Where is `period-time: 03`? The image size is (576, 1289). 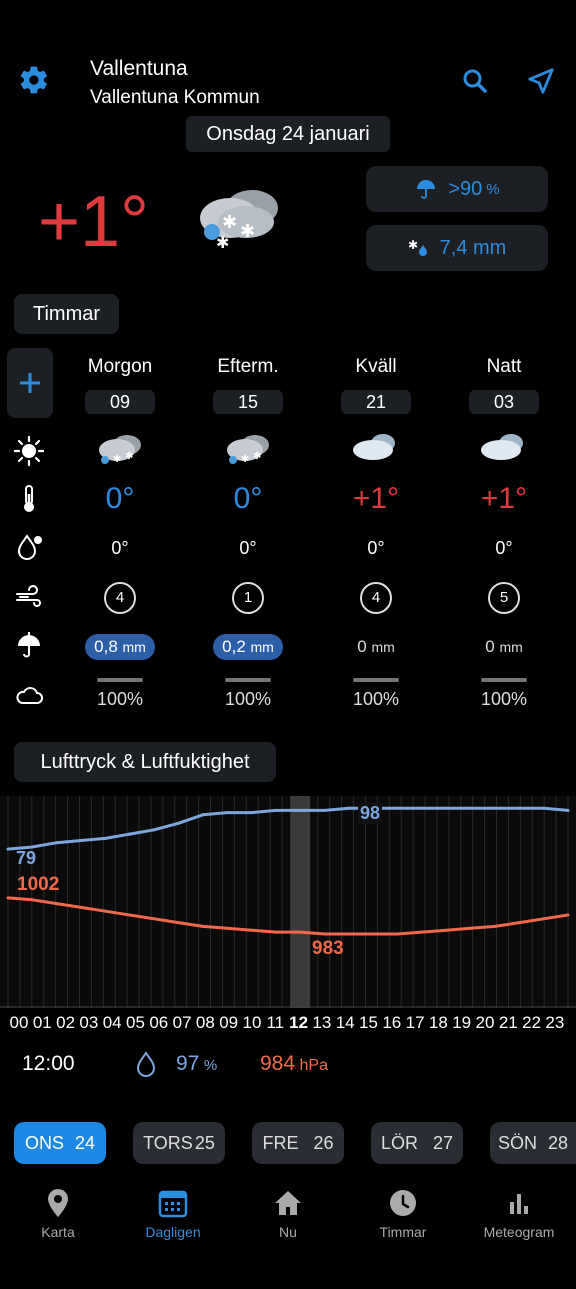 period-time: 03 is located at coordinates (504, 402).